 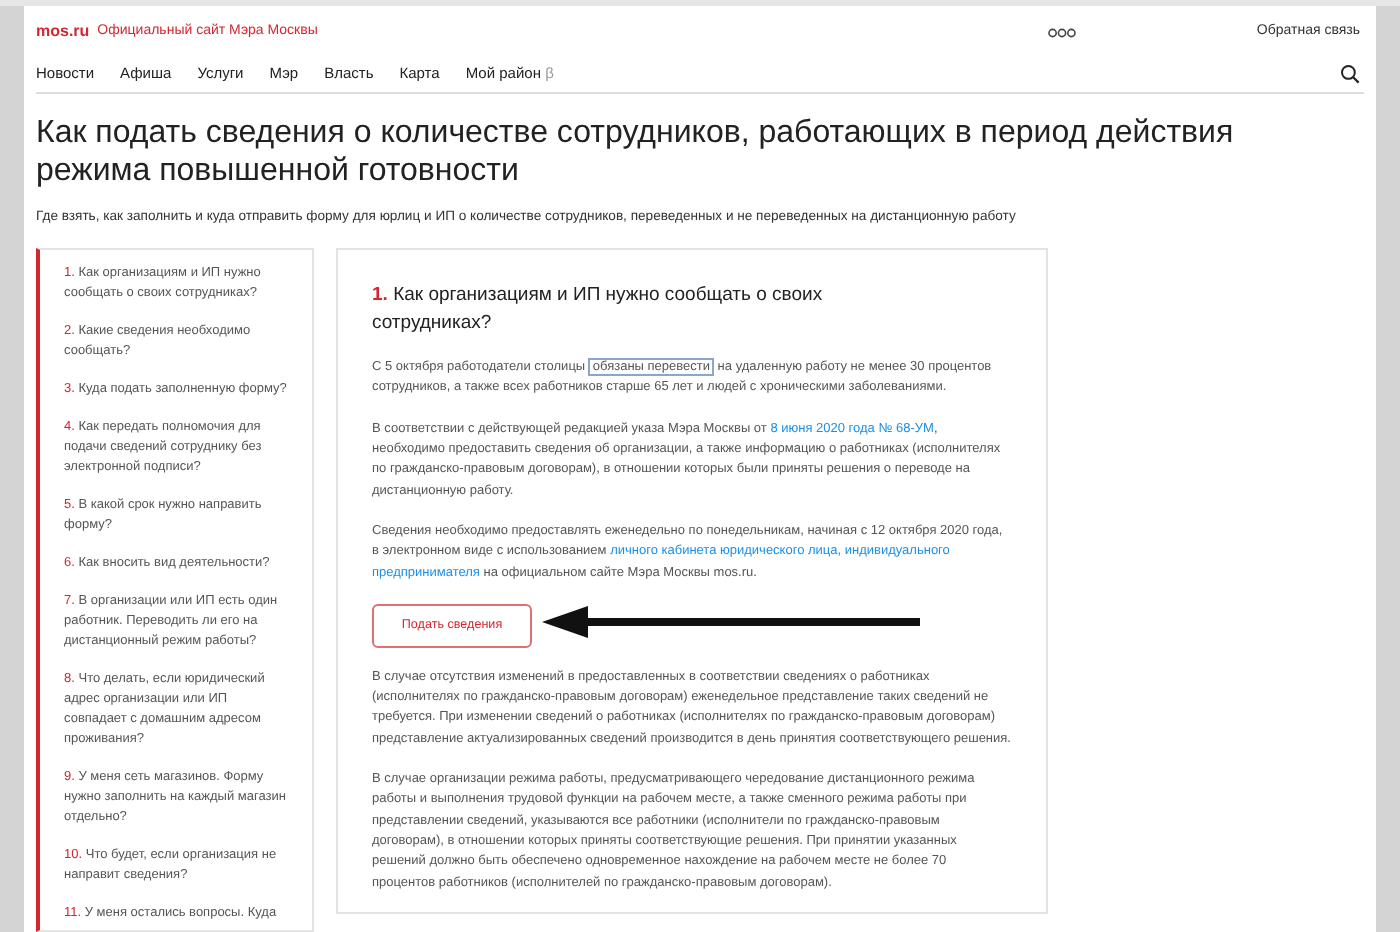 What do you see at coordinates (63, 32) in the screenshot?
I see `site-logo: mos.ru` at bounding box center [63, 32].